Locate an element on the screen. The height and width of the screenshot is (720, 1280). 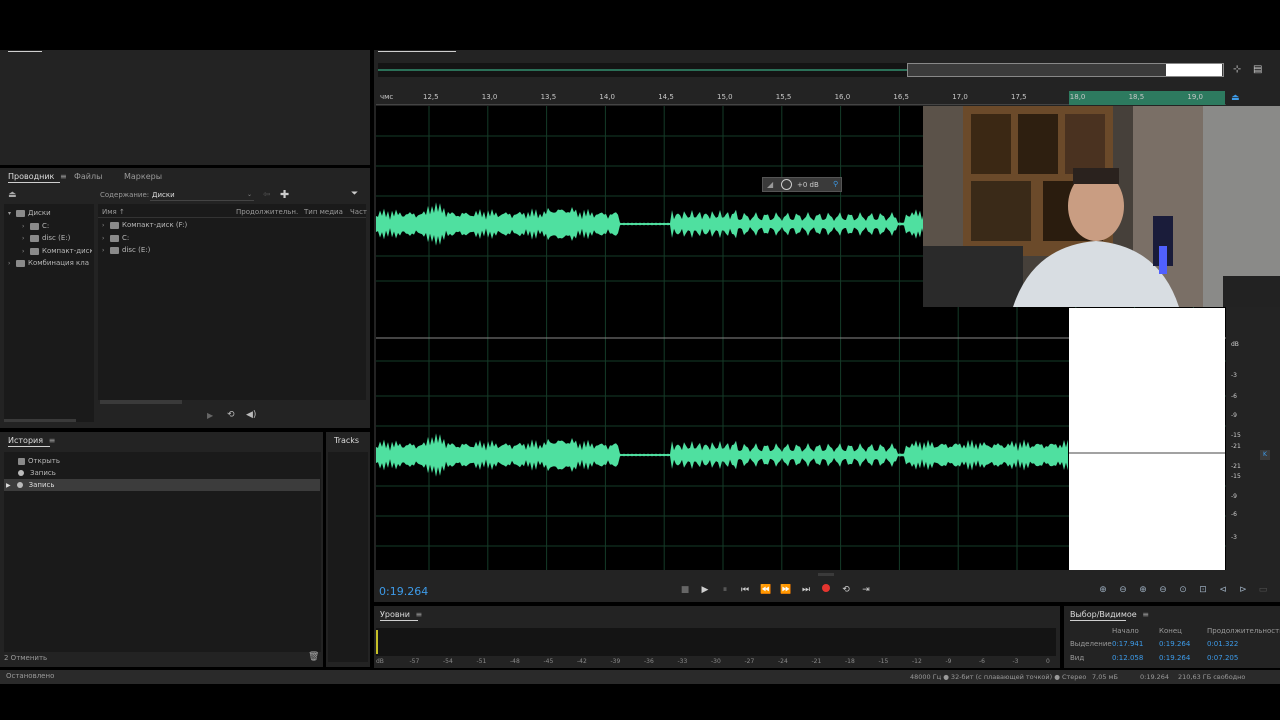
view-end: 0:19.264 is located at coordinates (1174, 658).